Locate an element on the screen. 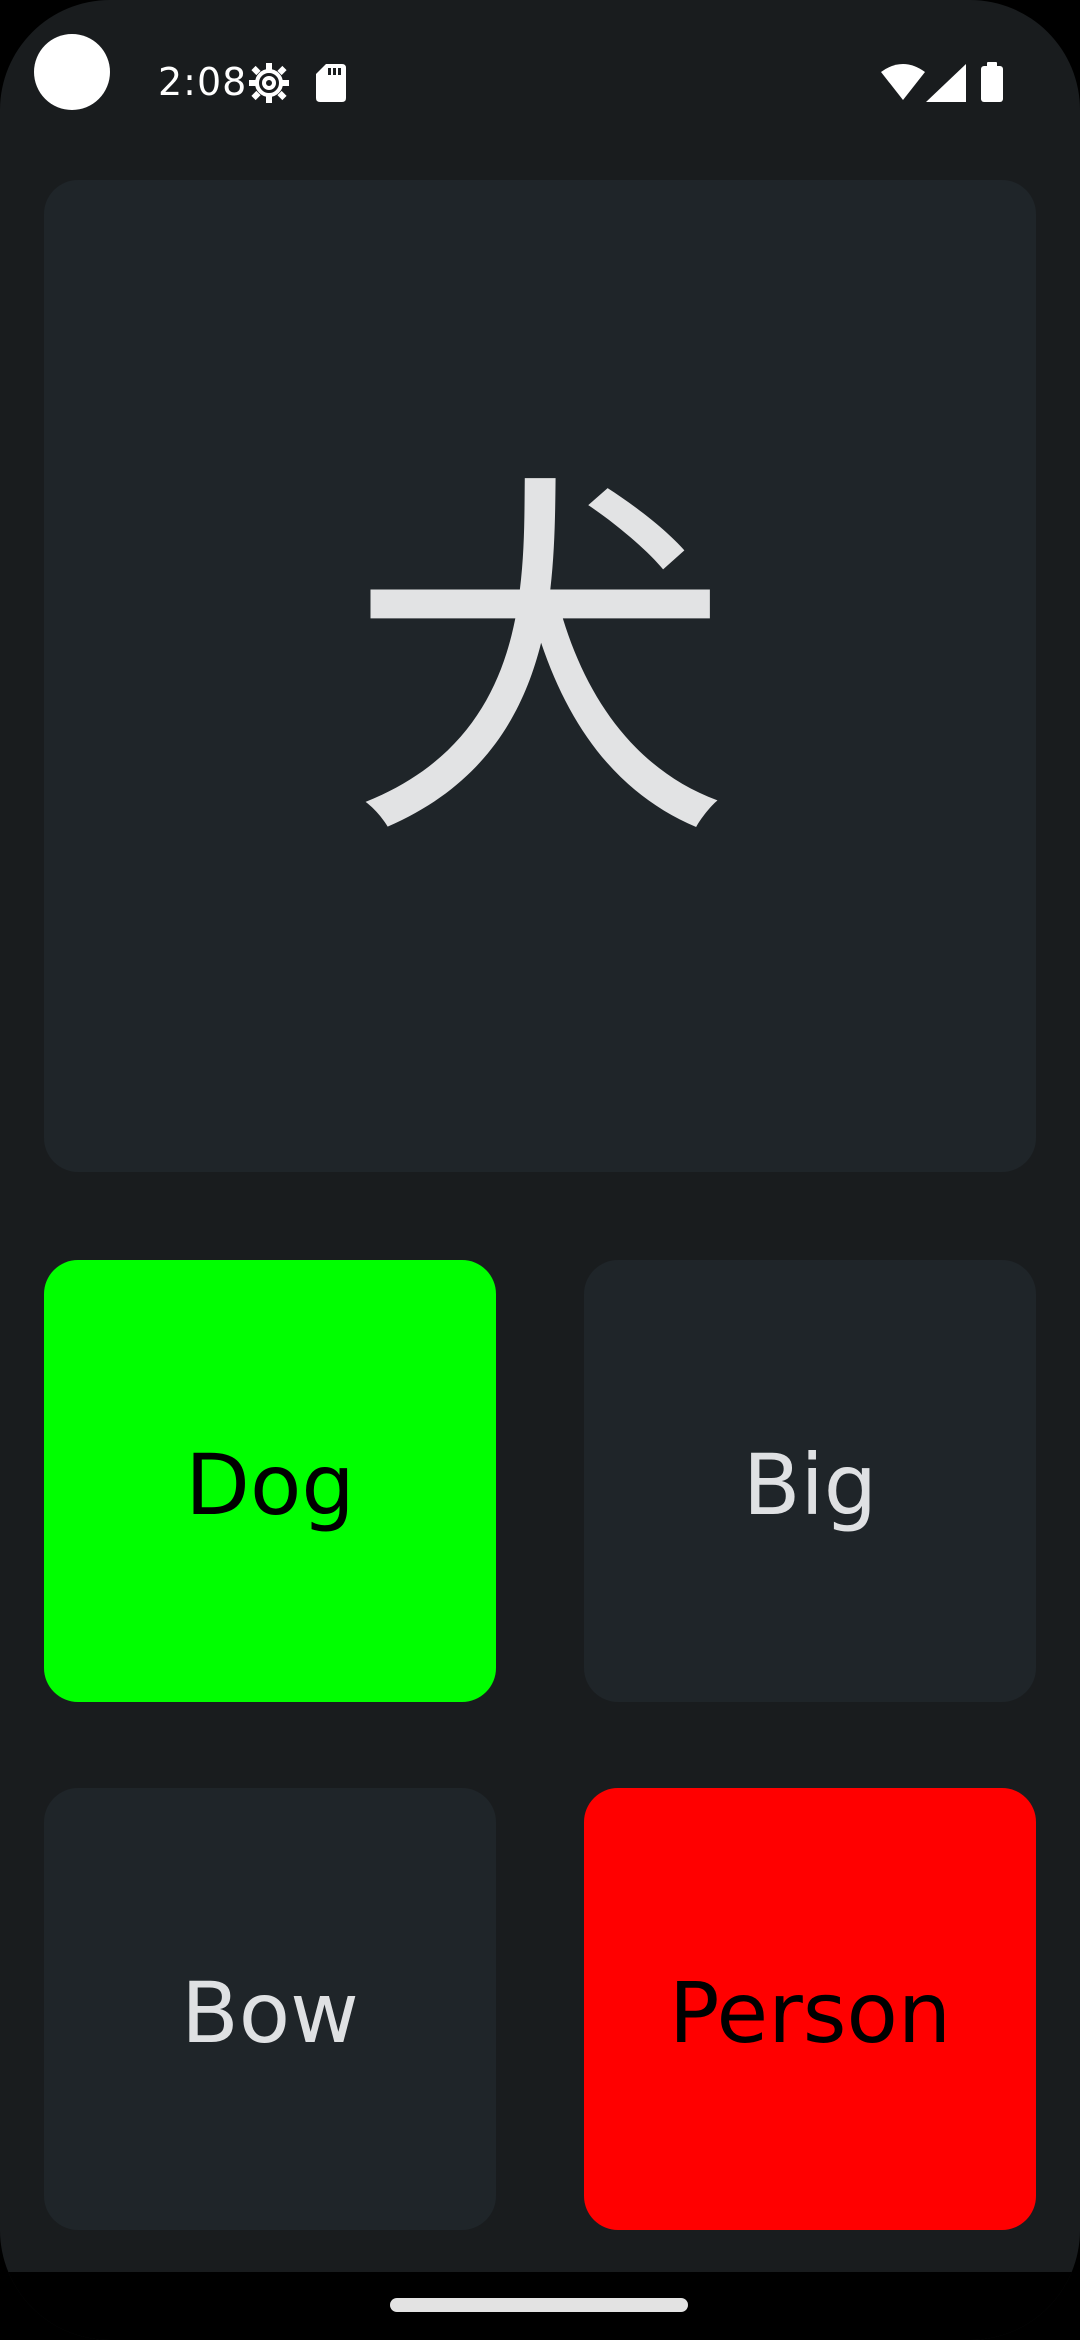 Image resolution: width=1080 pixels, height=2340 pixels. answer-button-big: Big is located at coordinates (810, 1481).